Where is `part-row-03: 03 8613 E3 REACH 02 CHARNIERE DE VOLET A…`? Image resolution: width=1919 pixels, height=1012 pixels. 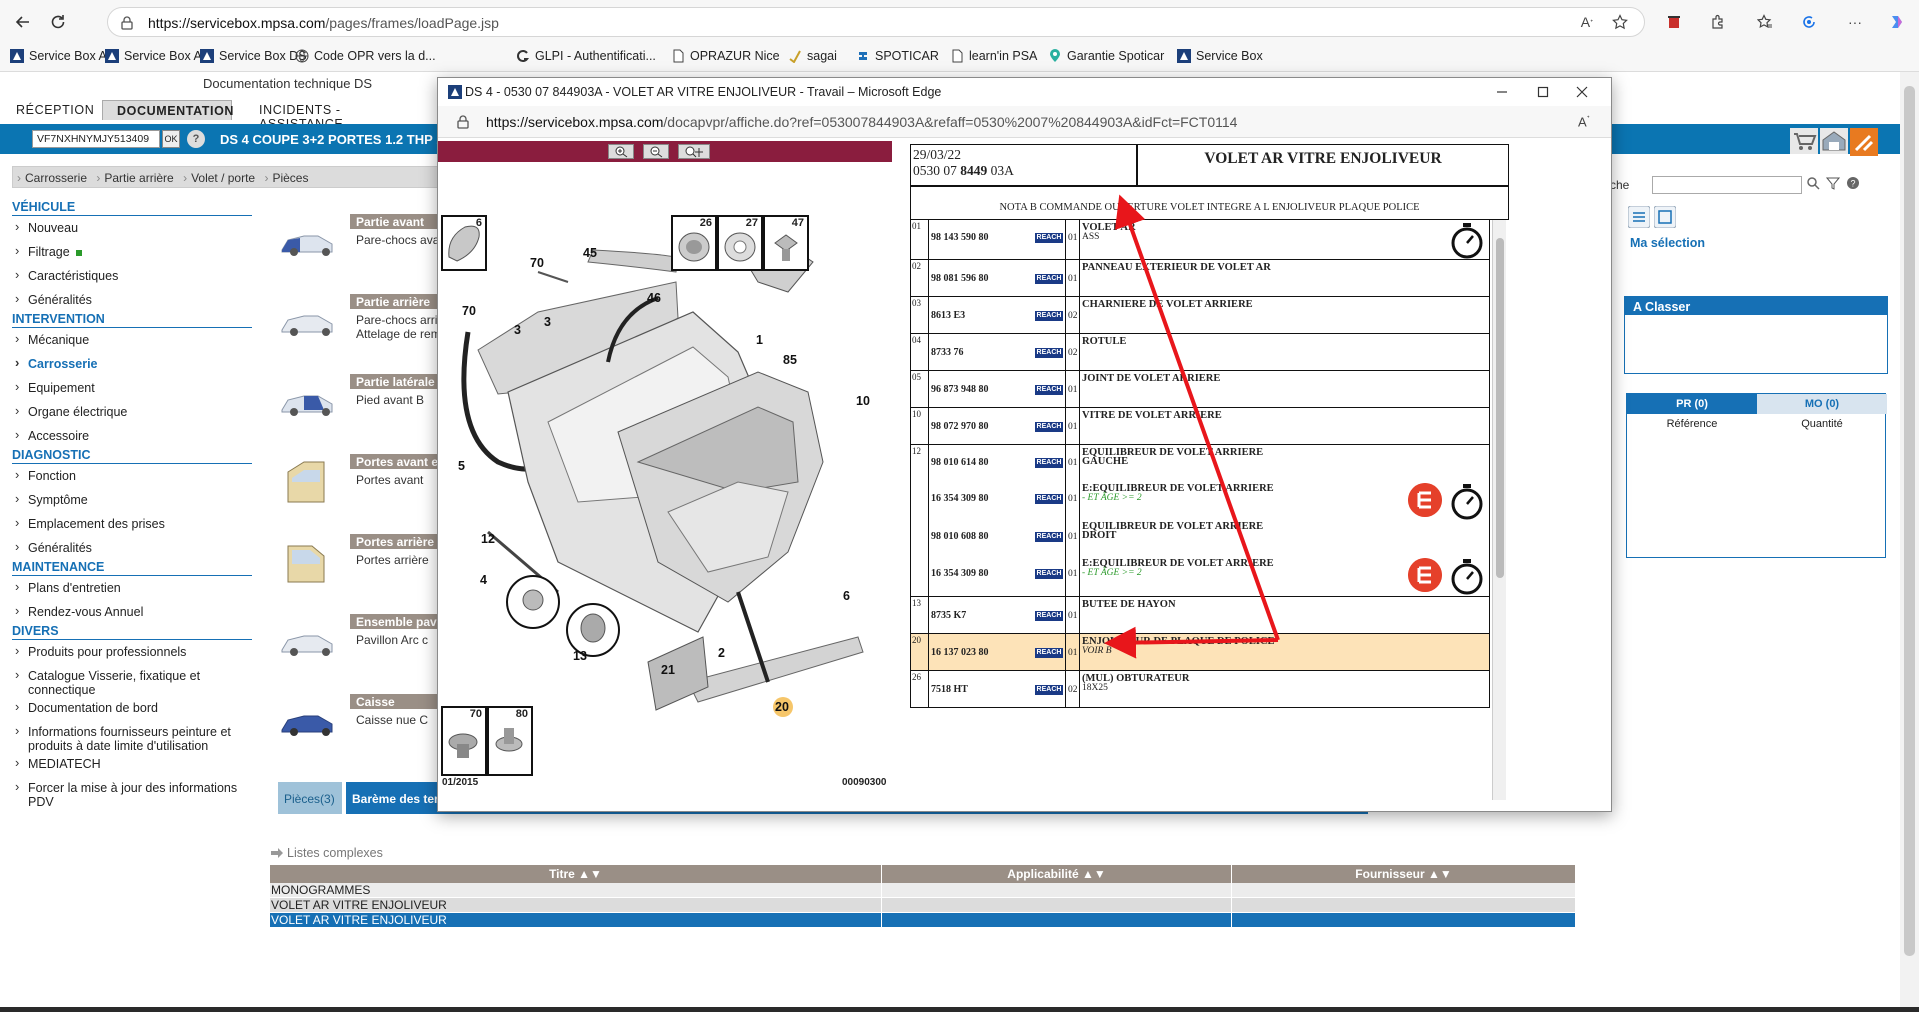 part-row-03: 03 8613 E3 REACH 02 CHARNIERE DE VOLET A… is located at coordinates (1200, 315).